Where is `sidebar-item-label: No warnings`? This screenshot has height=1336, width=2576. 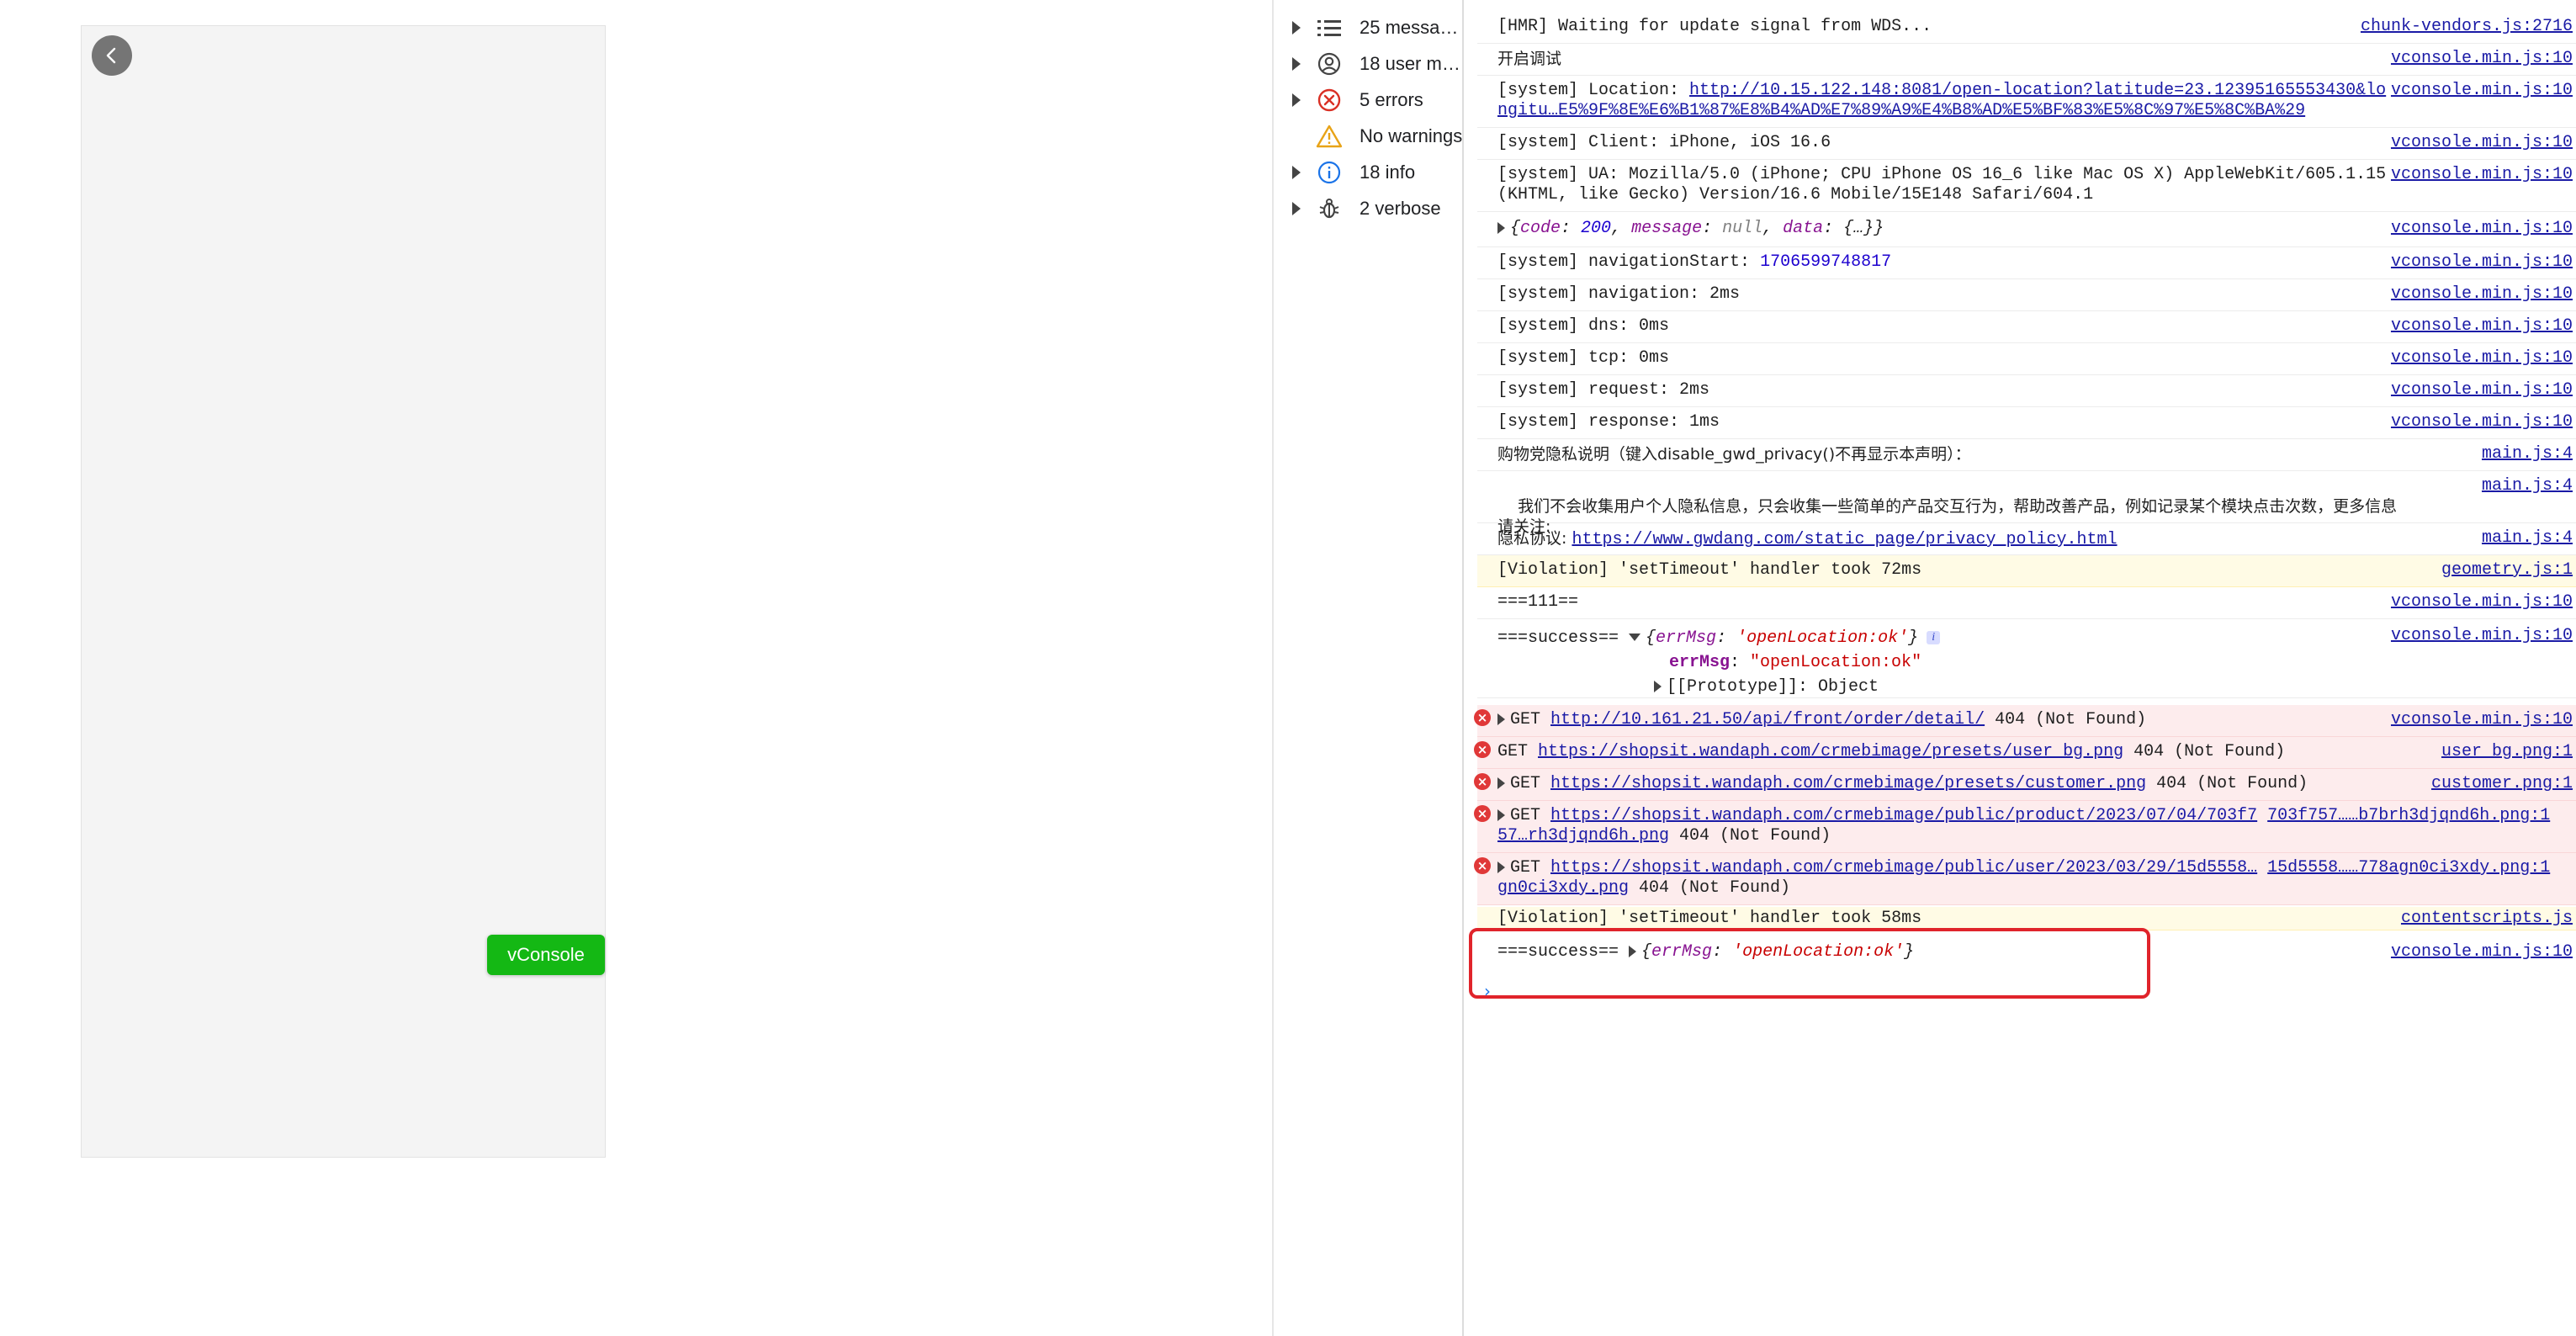
sidebar-item-label: No warnings is located at coordinates (1411, 135).